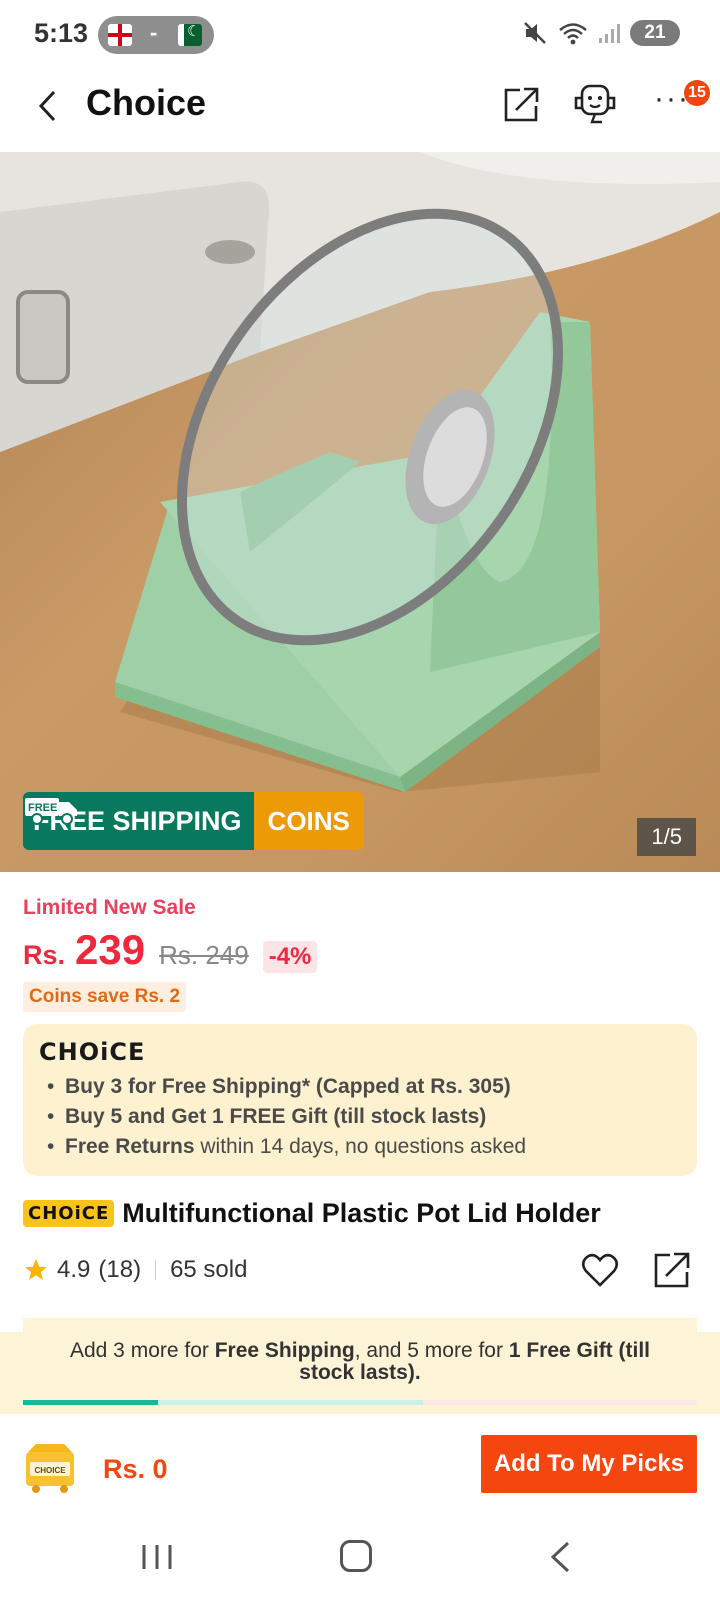 This screenshot has height=1600, width=720. What do you see at coordinates (560, 1557) in the screenshot?
I see `system-back-icon` at bounding box center [560, 1557].